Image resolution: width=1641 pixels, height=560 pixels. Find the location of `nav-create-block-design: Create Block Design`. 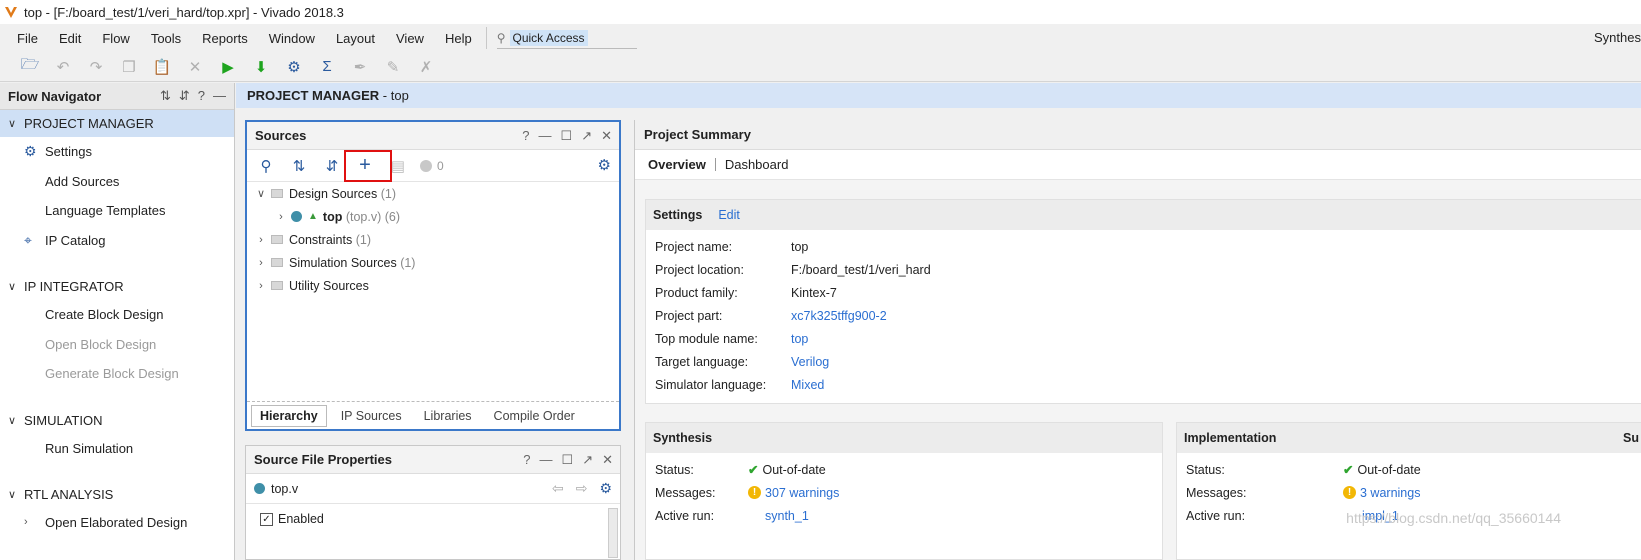

nav-create-block-design: Create Block Design is located at coordinates (117, 315).